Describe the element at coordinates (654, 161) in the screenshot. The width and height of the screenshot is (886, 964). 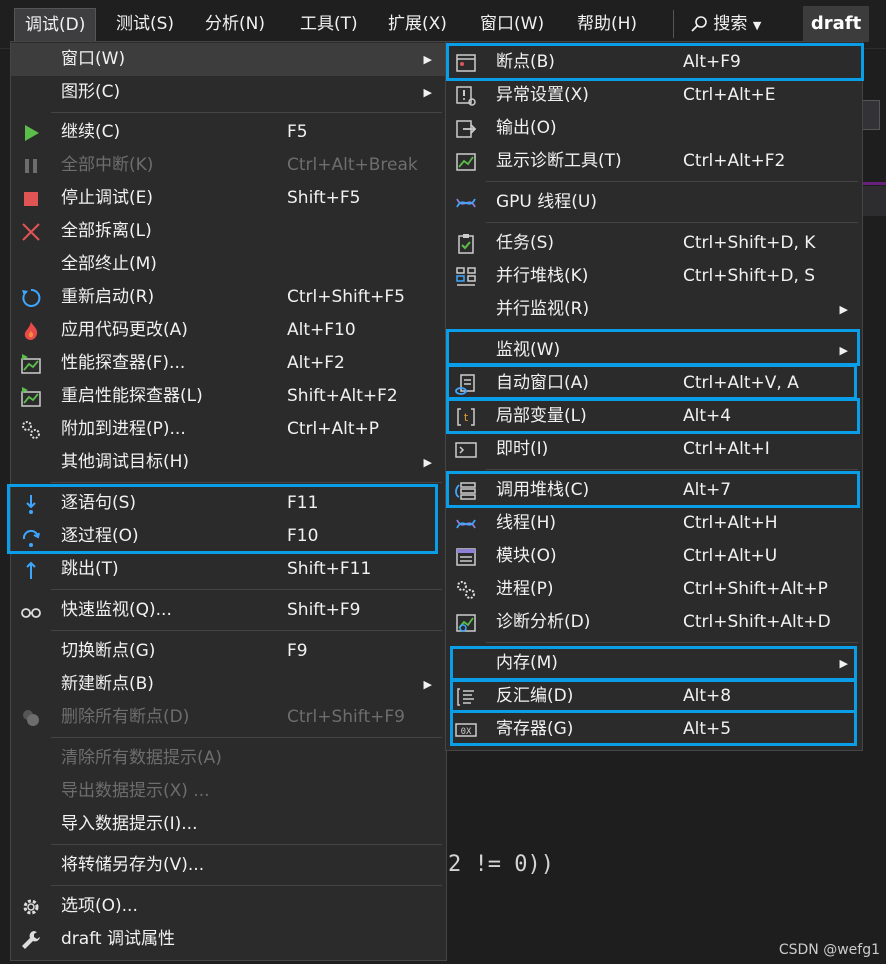
I see `submenu-item-diagnostic-tools: 显示诊断工具(T) Ctrl+Alt+F2` at that location.